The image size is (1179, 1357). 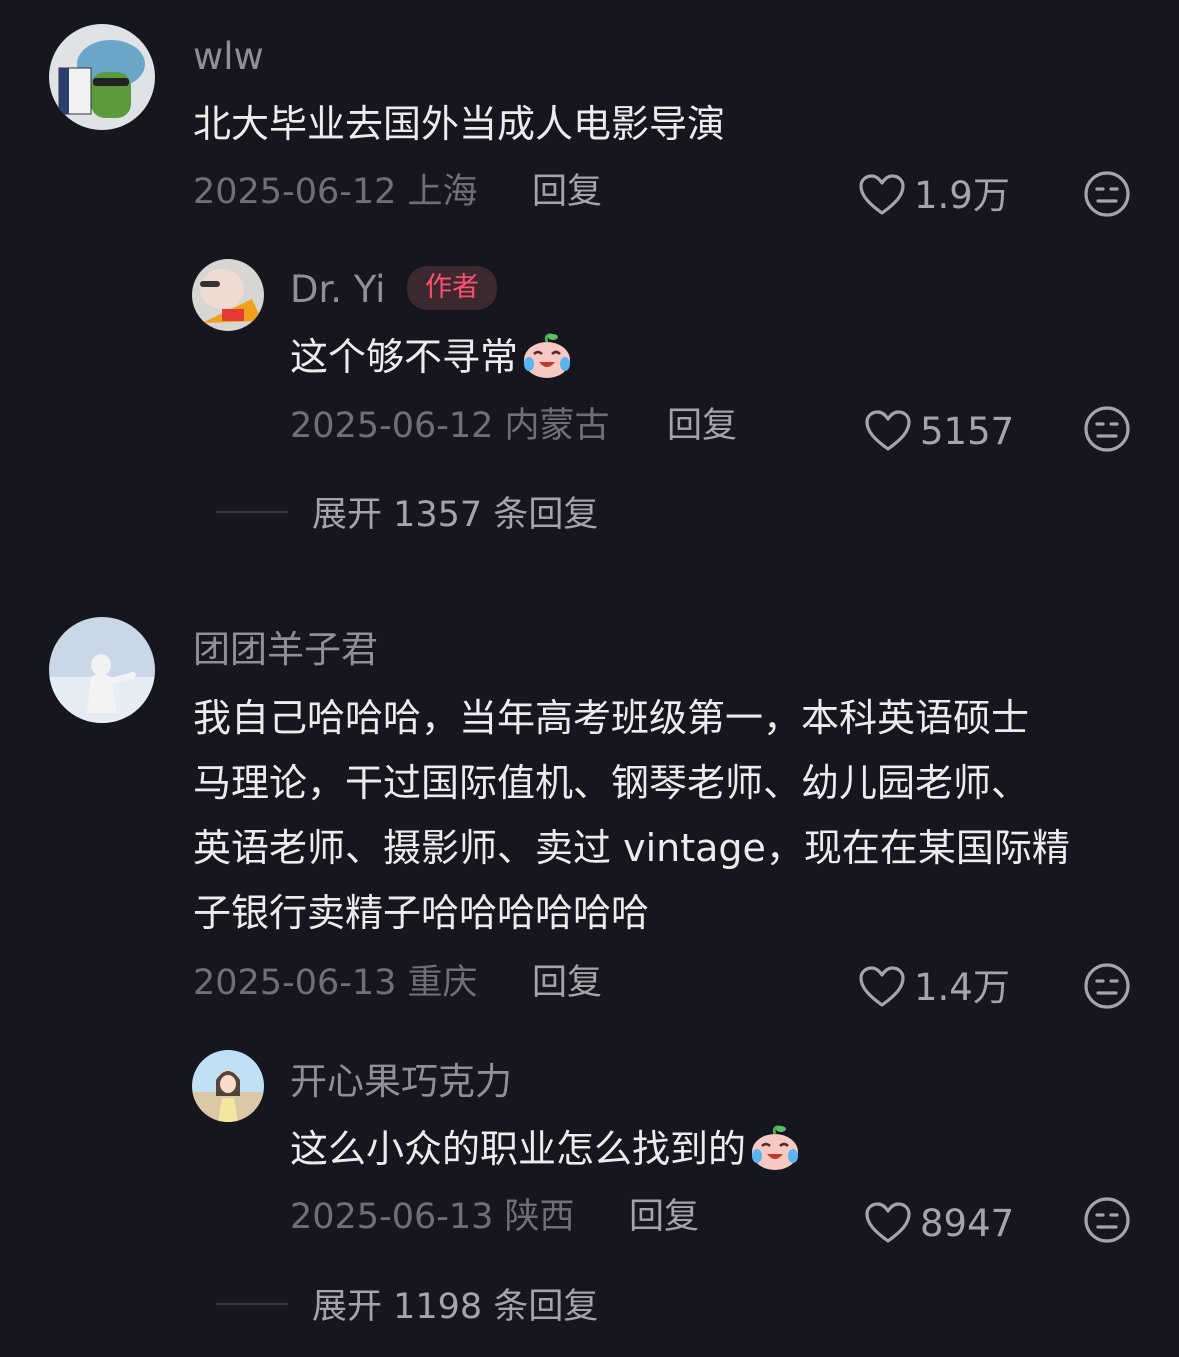 I want to click on like-count: 8947, so click(x=967, y=1223).